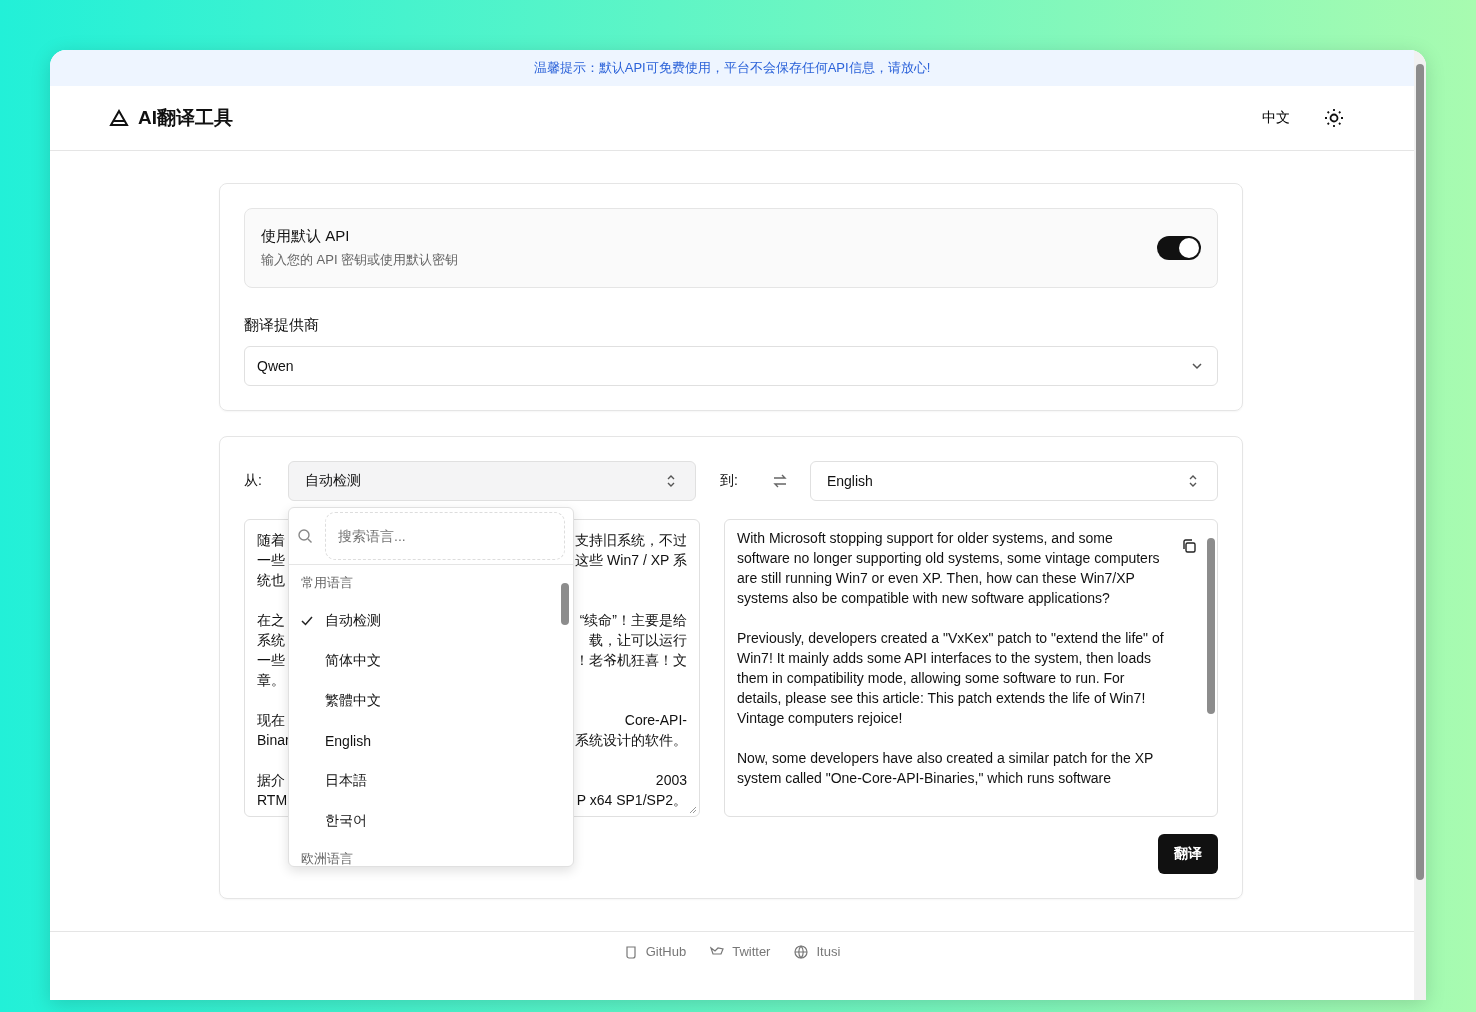 The image size is (1476, 1012). I want to click on text-fragment: RTM, so click(272, 800).